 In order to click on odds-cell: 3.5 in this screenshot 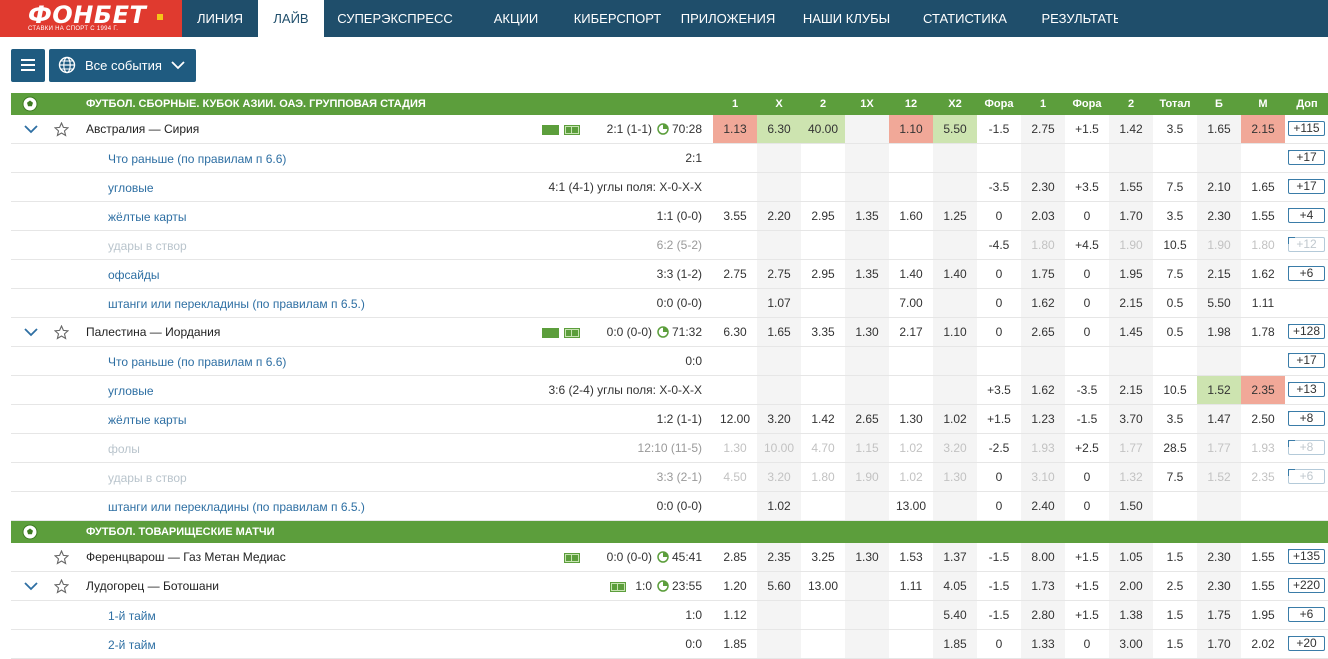, I will do `click(1175, 216)`.